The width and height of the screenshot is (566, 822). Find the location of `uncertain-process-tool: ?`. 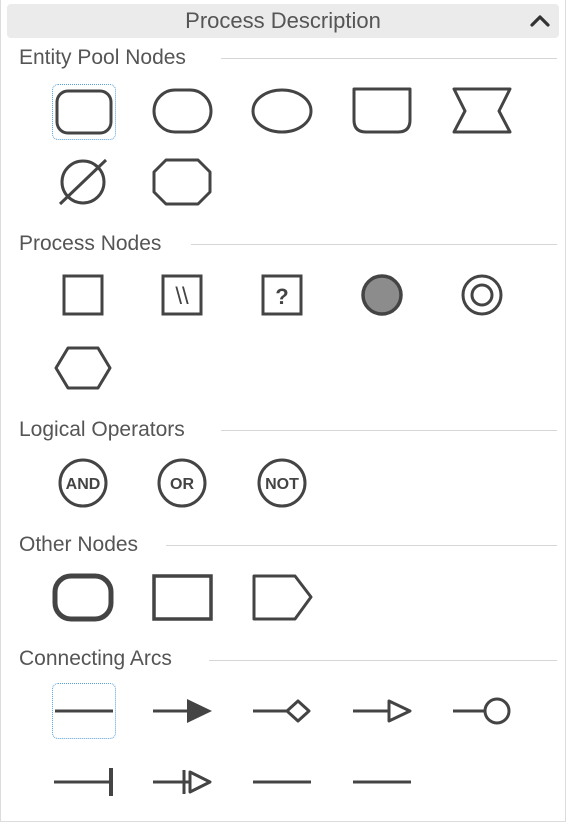

uncertain-process-tool: ? is located at coordinates (283, 296).